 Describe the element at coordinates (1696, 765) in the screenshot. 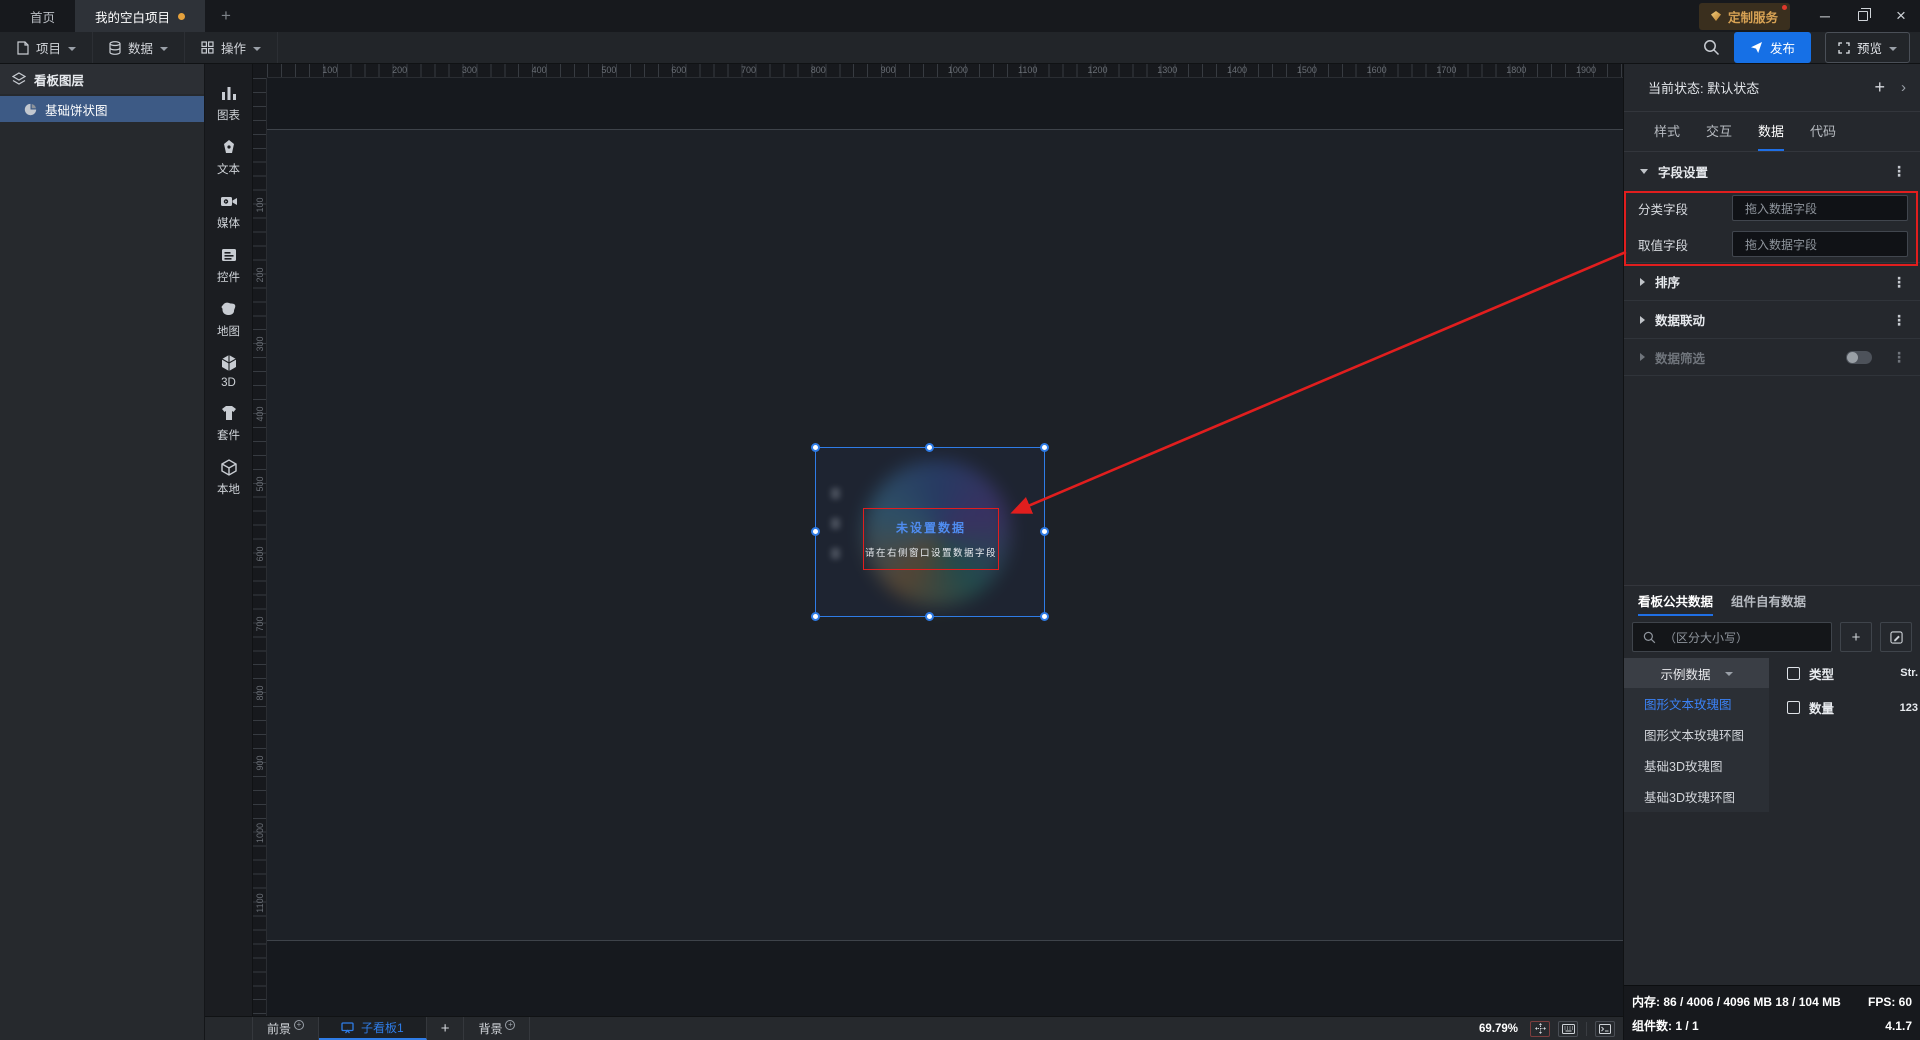

I see `dataset-item: 基础3D玫瑰图` at that location.